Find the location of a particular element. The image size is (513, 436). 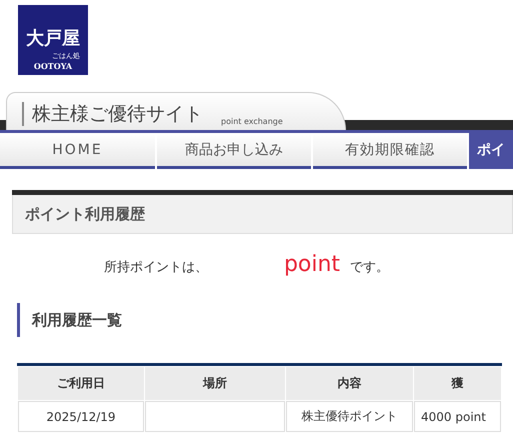

column-header: ご利用日 is located at coordinates (81, 383).